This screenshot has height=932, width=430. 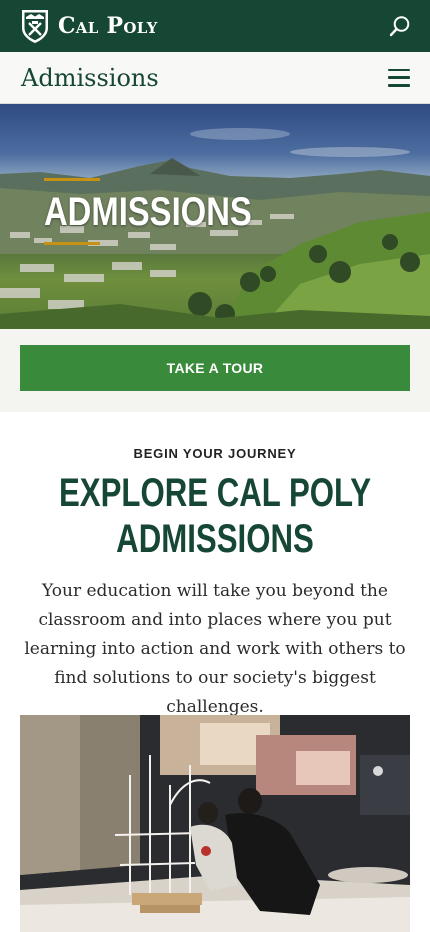 I want to click on cal-poly-logo: Cal Poly, so click(x=89, y=26).